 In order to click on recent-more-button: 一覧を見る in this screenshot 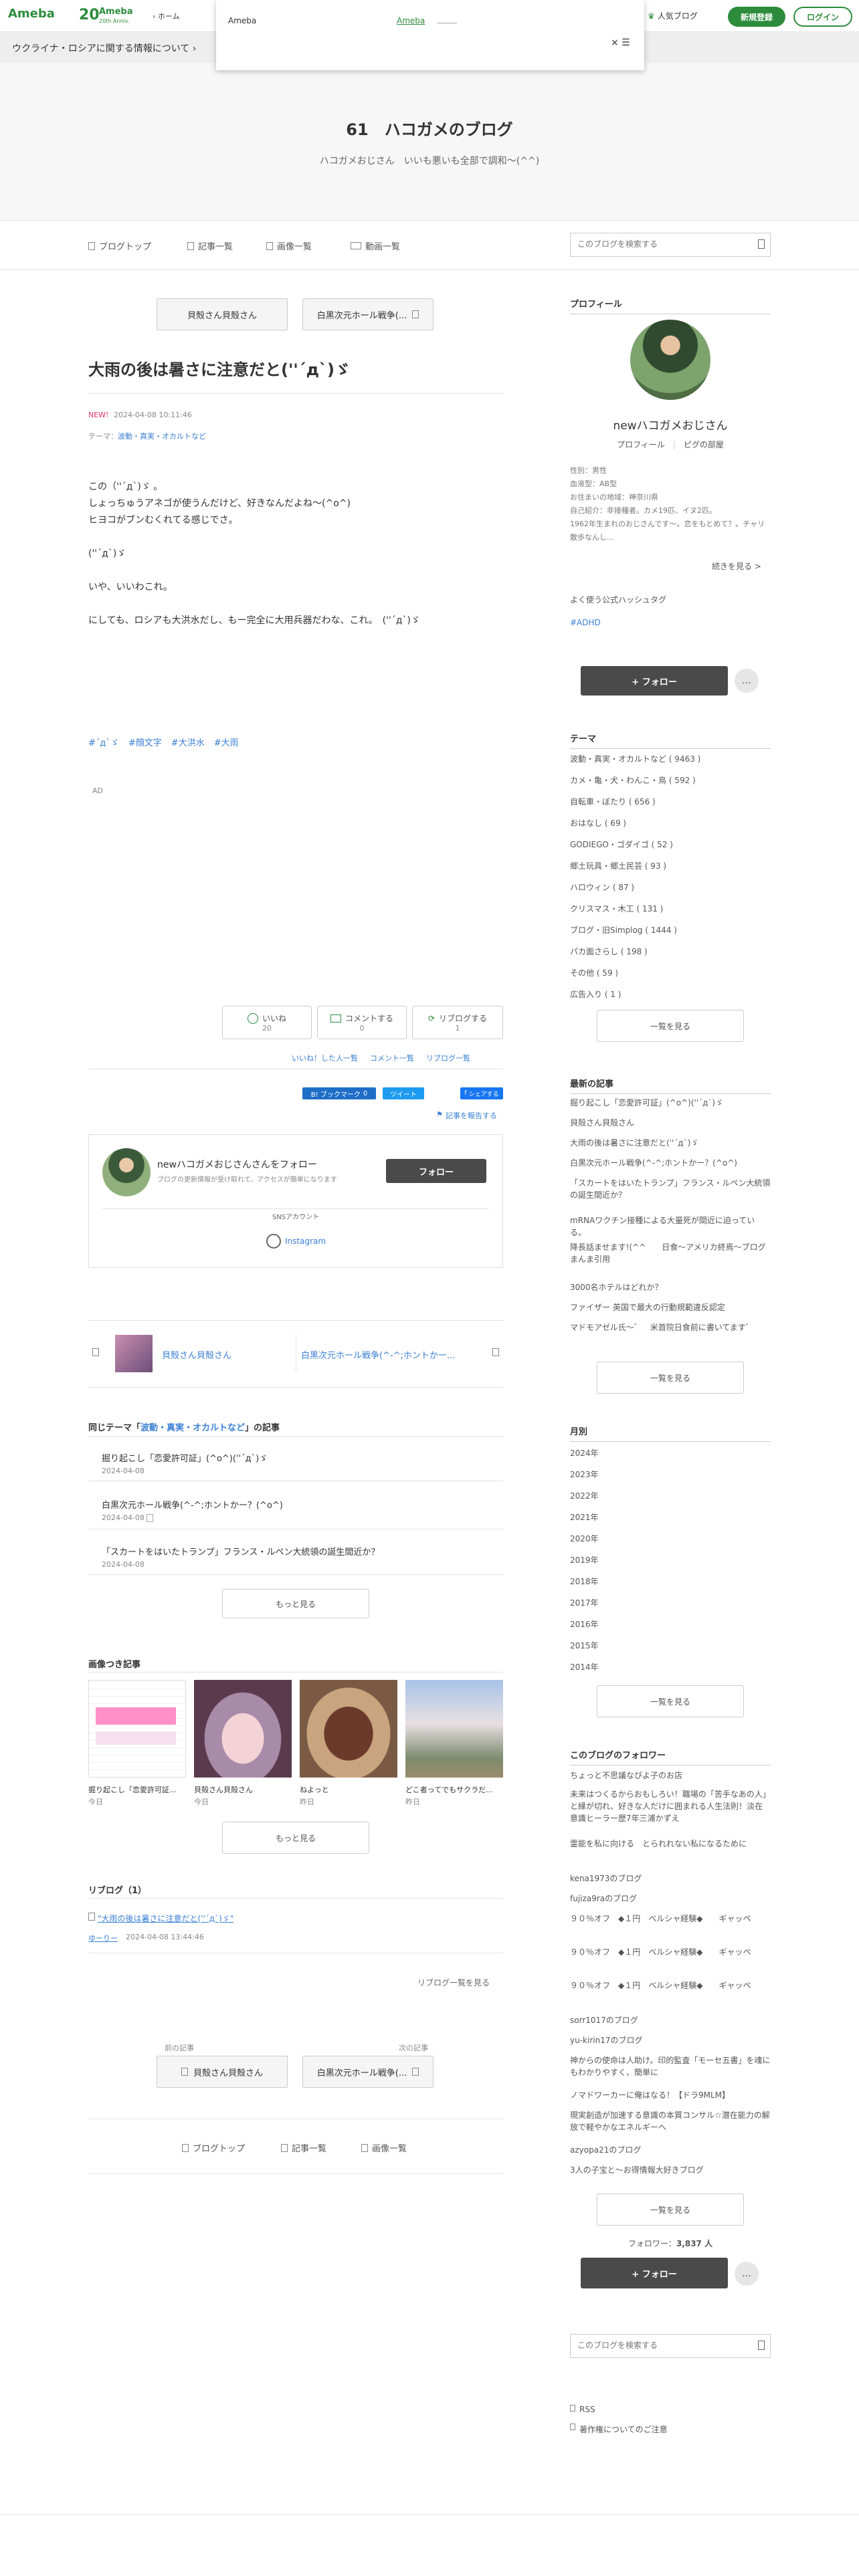, I will do `click(671, 1378)`.